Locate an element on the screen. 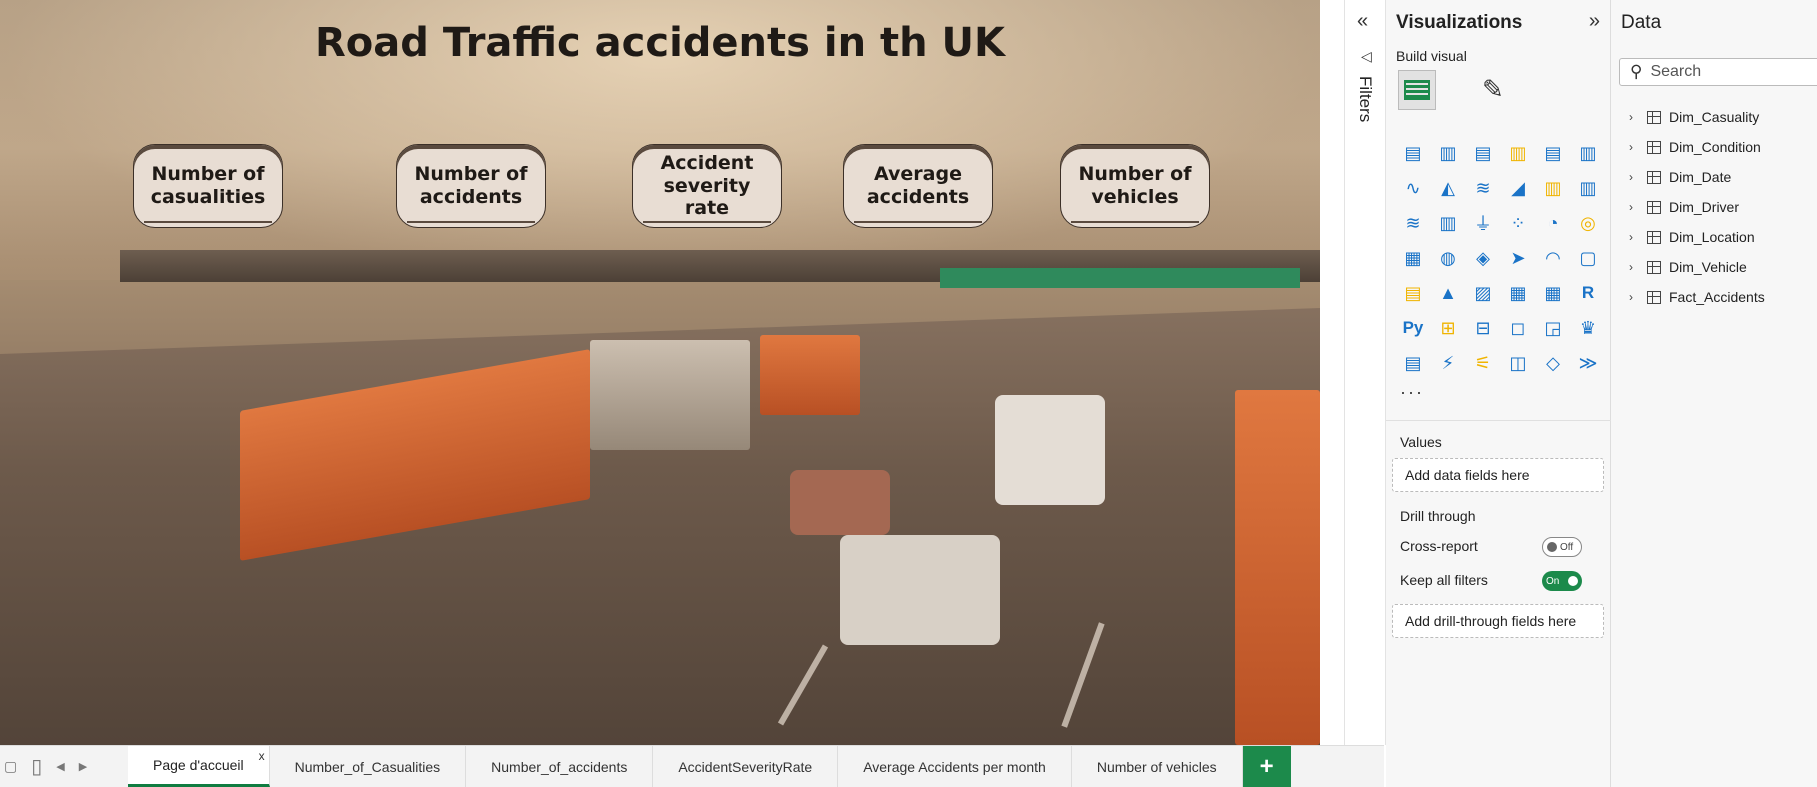 The width and height of the screenshot is (1817, 787). toggle-state: On is located at coordinates (1553, 581).